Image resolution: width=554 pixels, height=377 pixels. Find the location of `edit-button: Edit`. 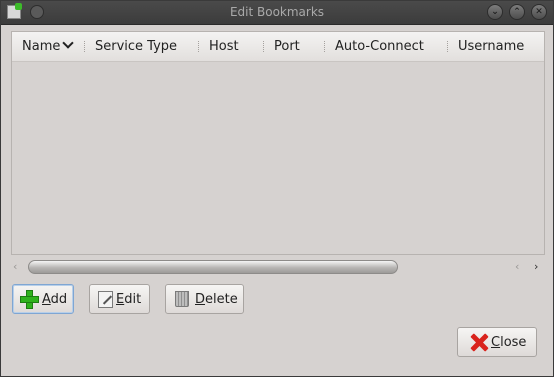

edit-button: Edit is located at coordinates (119, 299).